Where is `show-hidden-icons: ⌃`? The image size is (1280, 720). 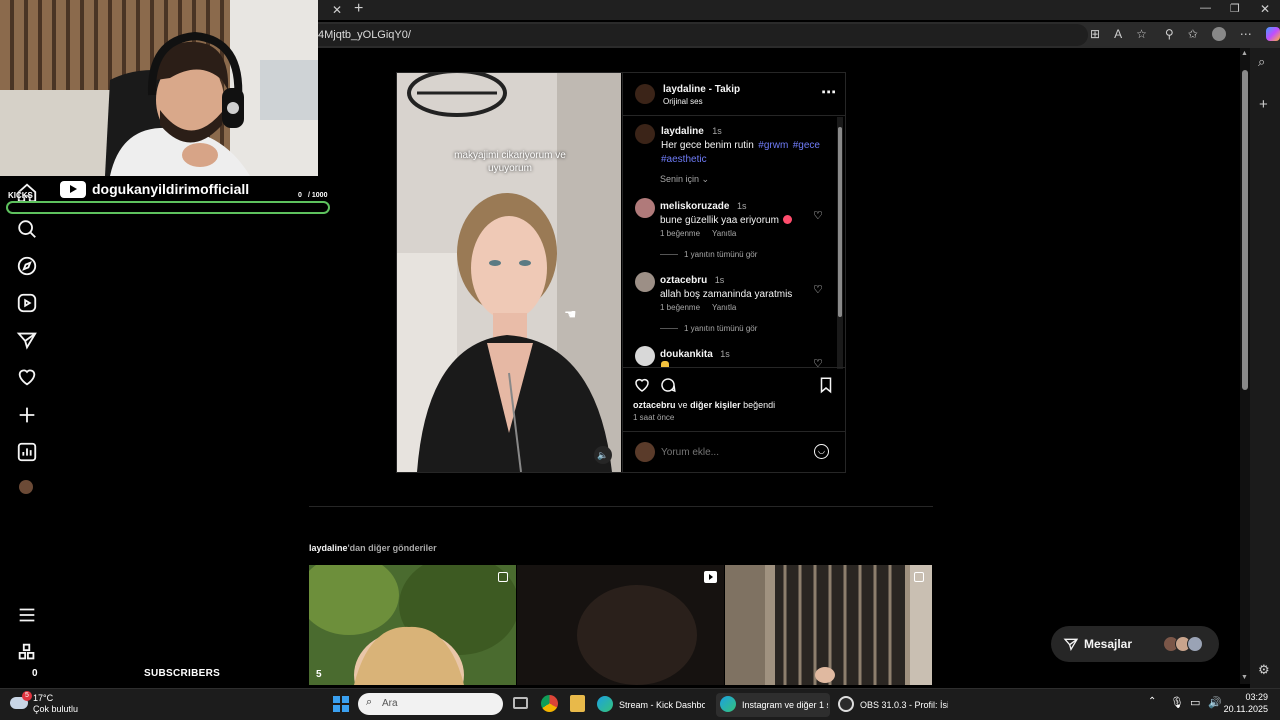 show-hidden-icons: ⌃ is located at coordinates (1152, 701).